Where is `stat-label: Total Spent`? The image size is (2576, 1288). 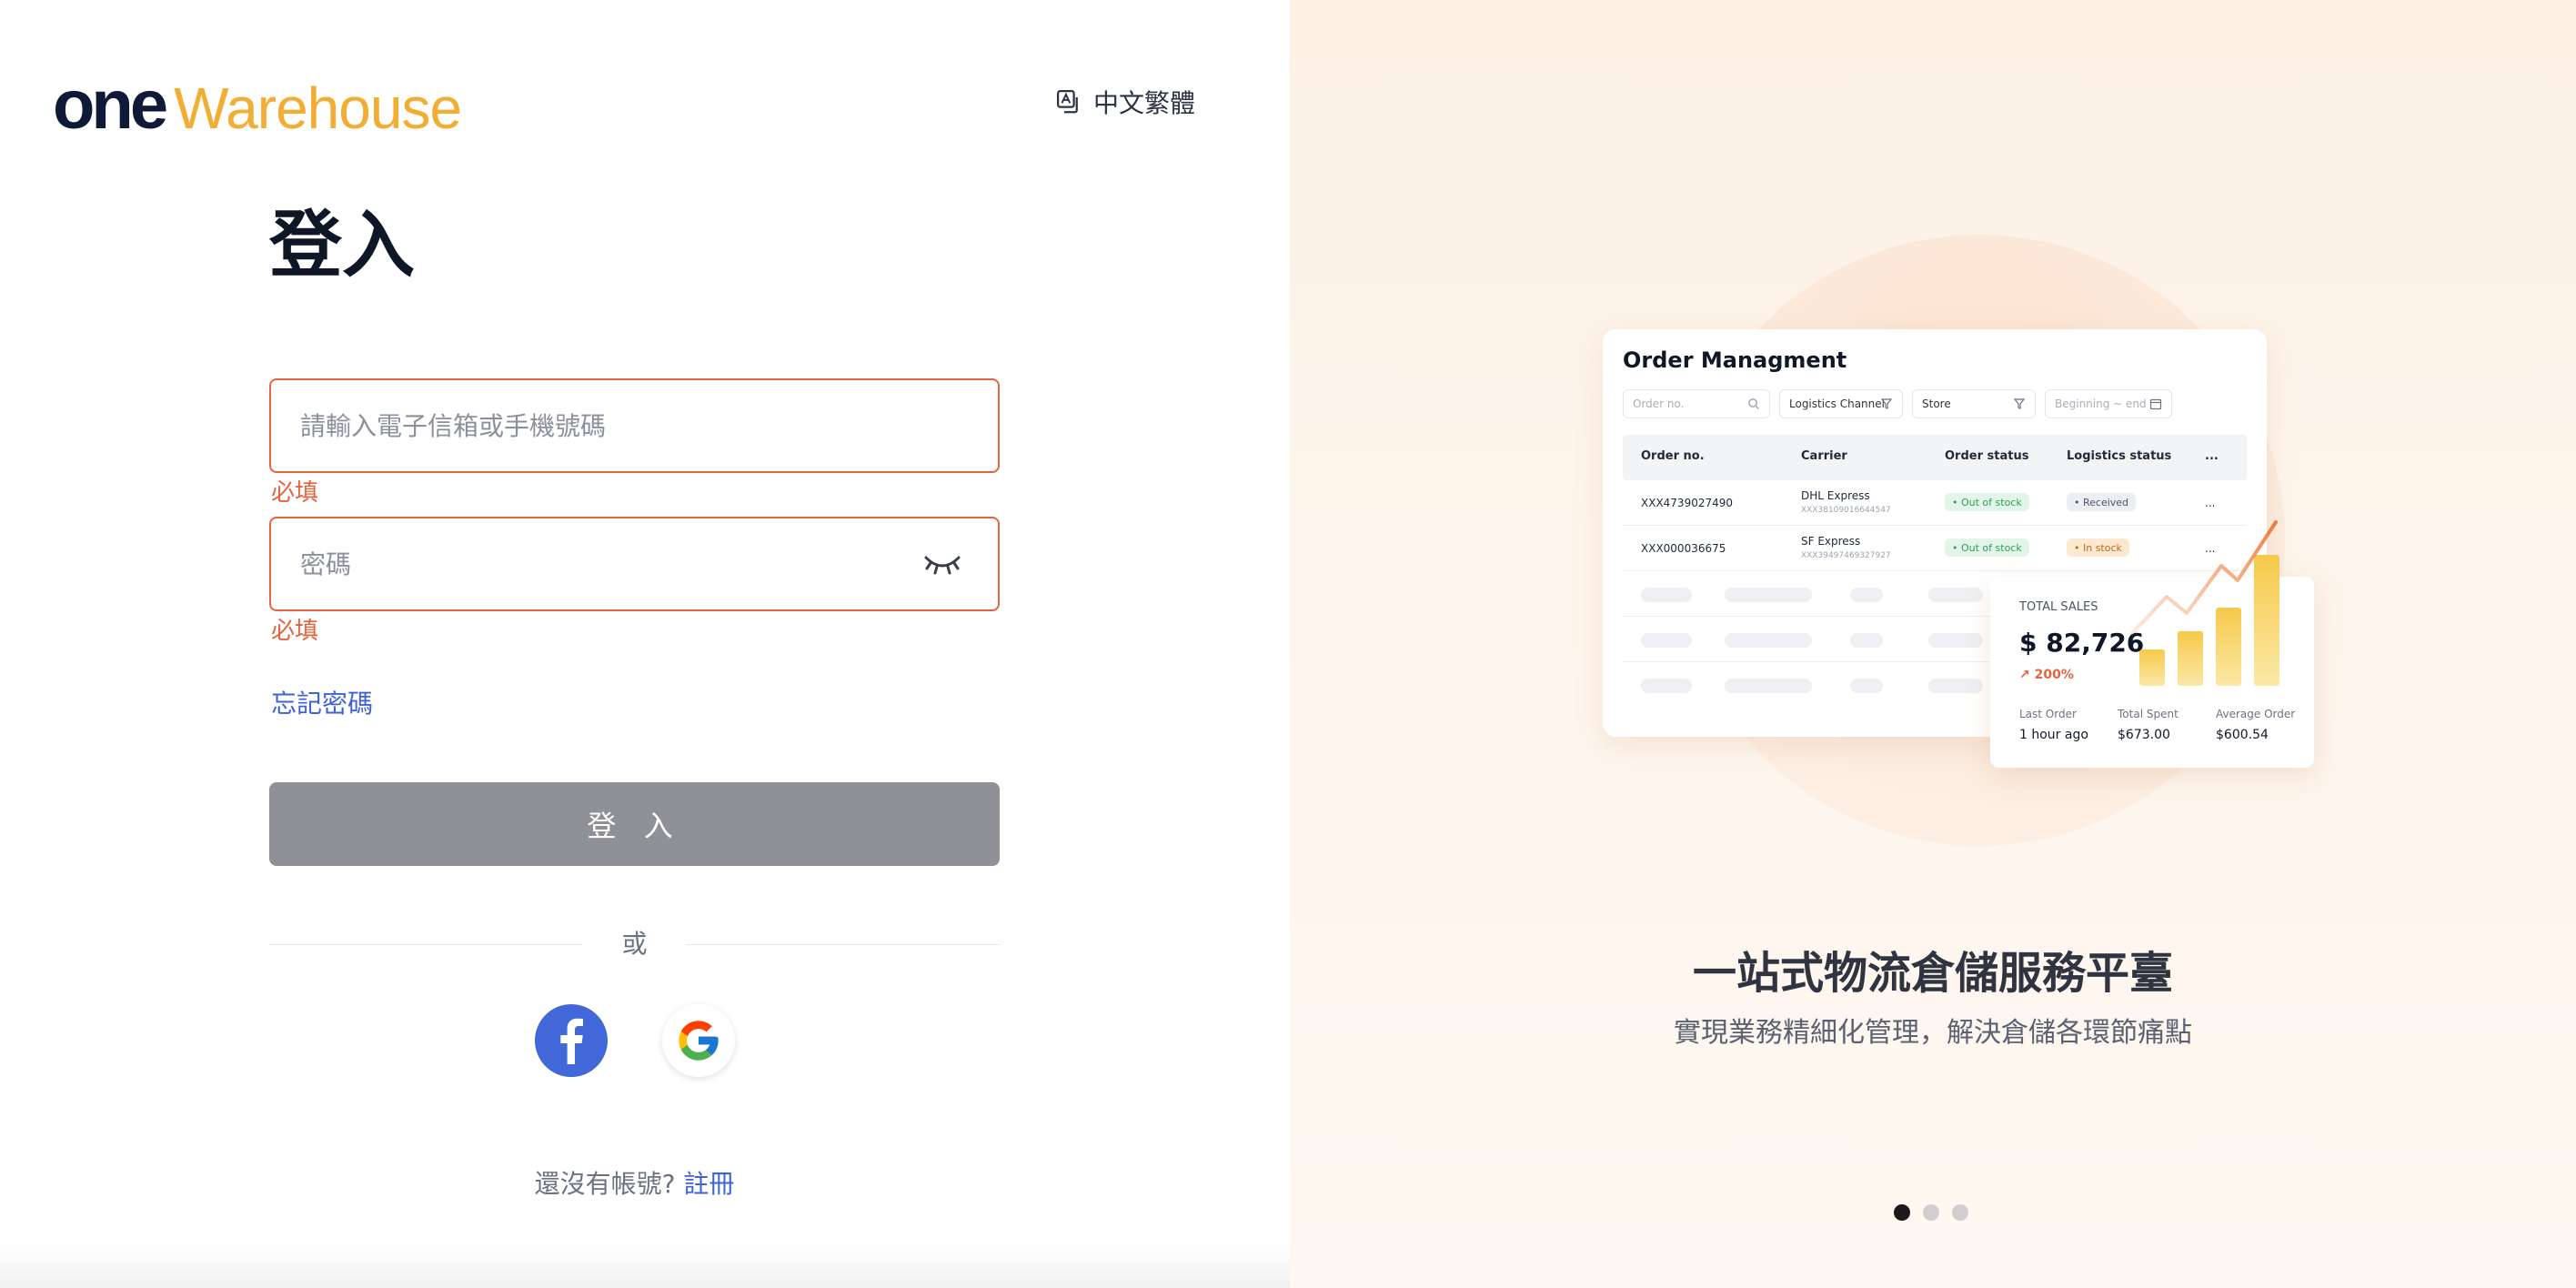
stat-label: Total Spent is located at coordinates (2148, 714).